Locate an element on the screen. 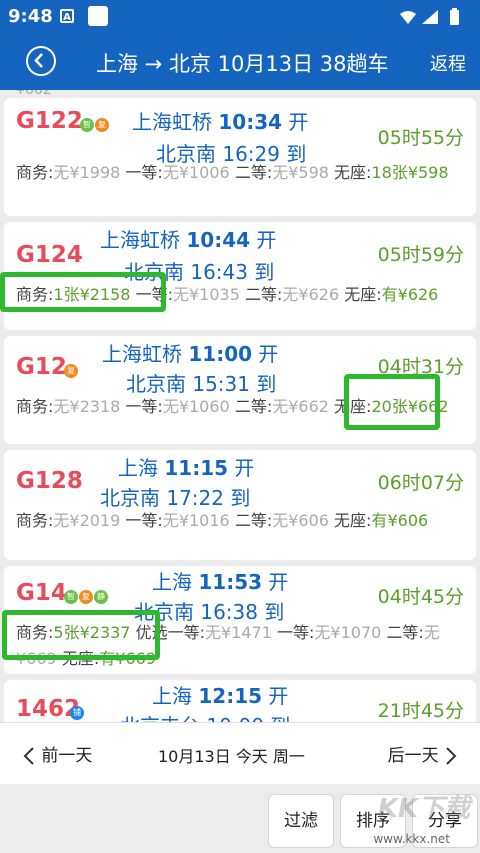 This screenshot has width=480, height=853. train-number: G128 is located at coordinates (49, 481).